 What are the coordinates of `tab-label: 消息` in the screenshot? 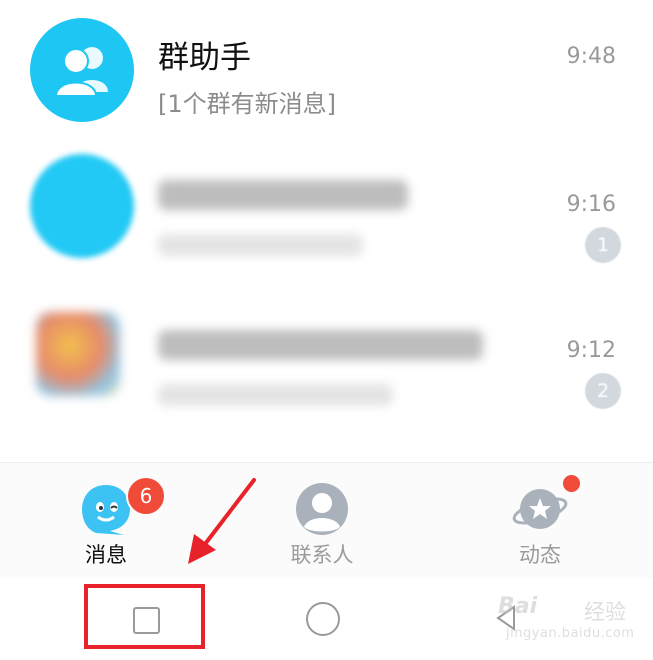 It's located at (106, 555).